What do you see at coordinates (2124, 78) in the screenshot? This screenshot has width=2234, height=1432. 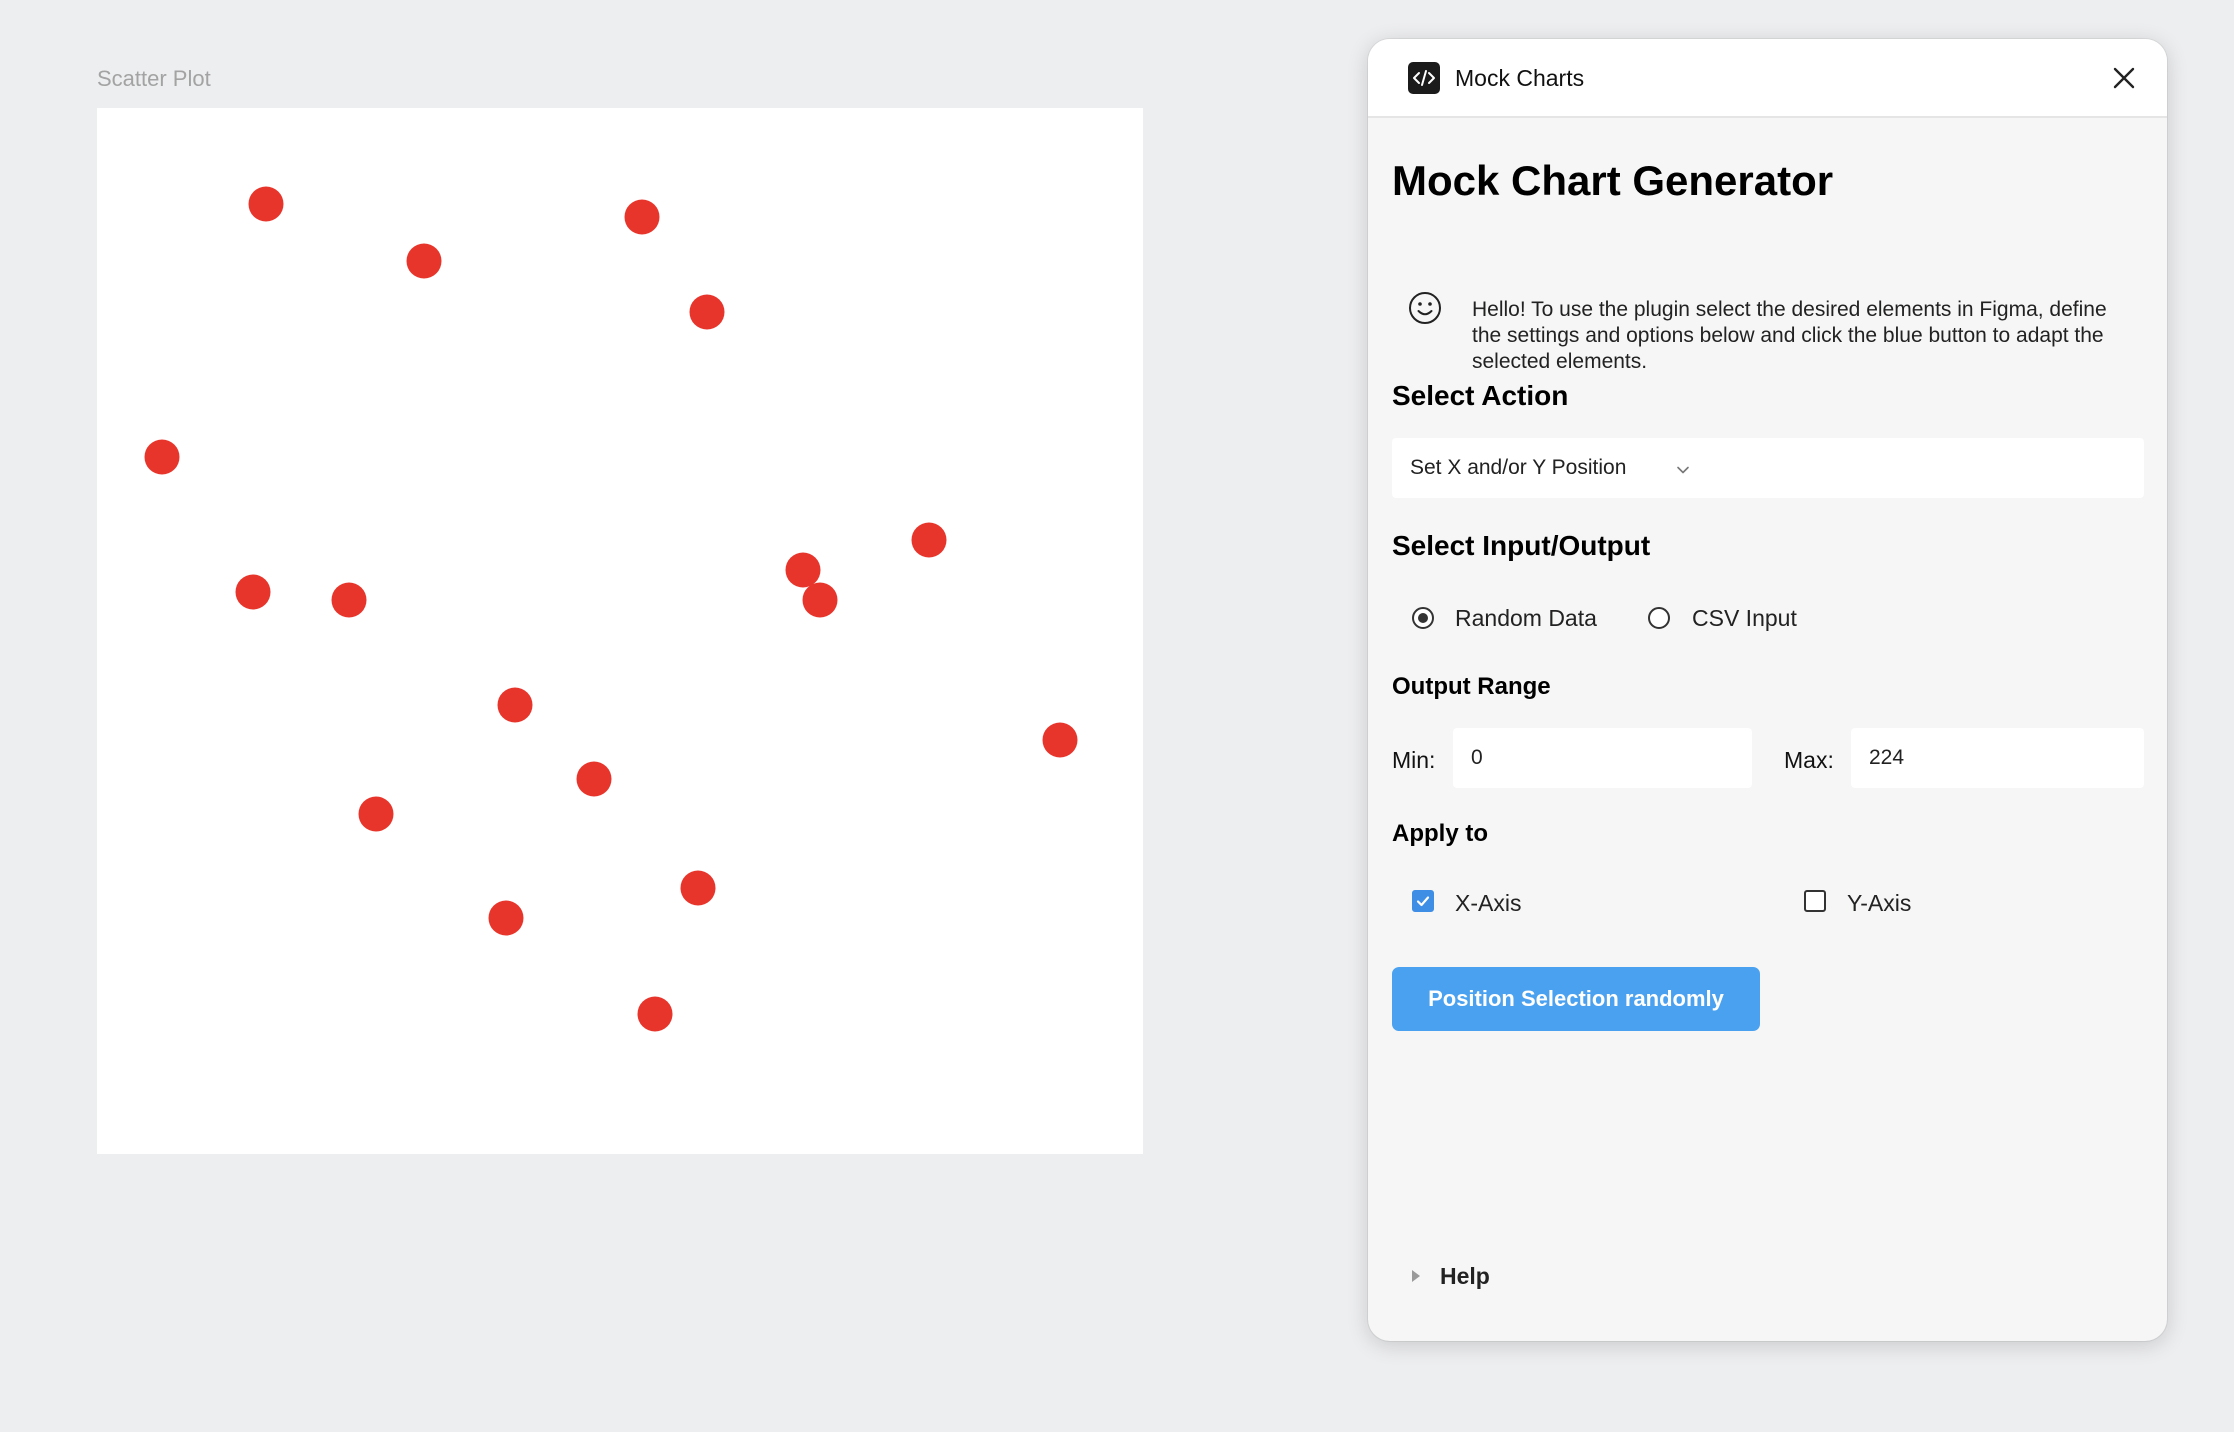 I see `close-icon` at bounding box center [2124, 78].